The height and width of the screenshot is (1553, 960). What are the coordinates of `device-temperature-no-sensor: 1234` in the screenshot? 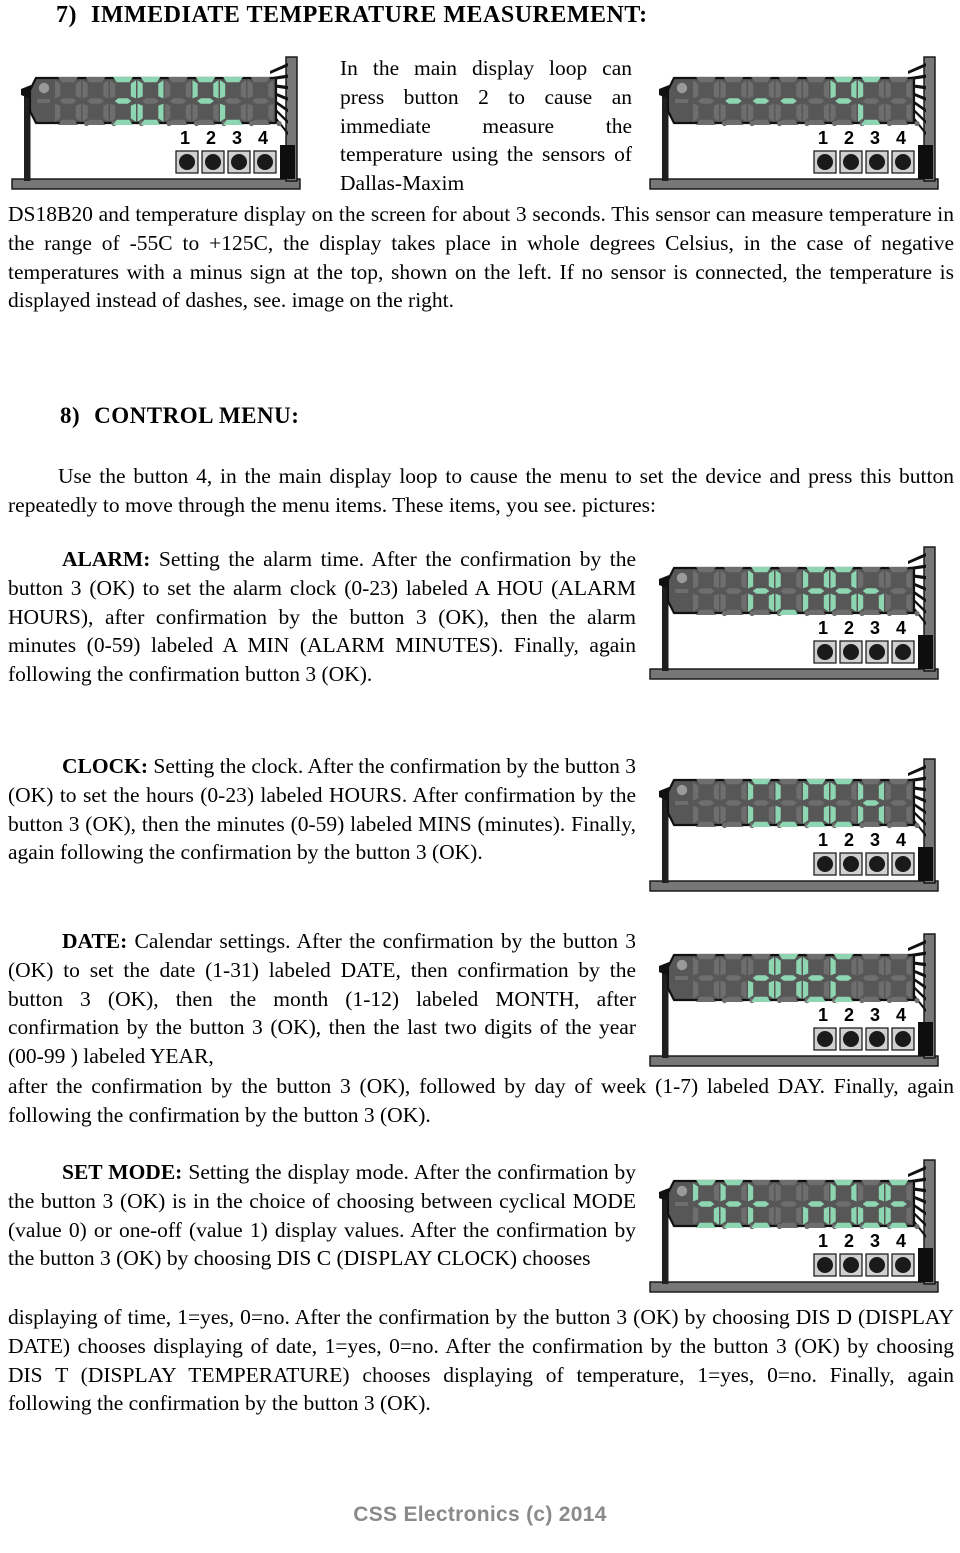 It's located at (799, 125).